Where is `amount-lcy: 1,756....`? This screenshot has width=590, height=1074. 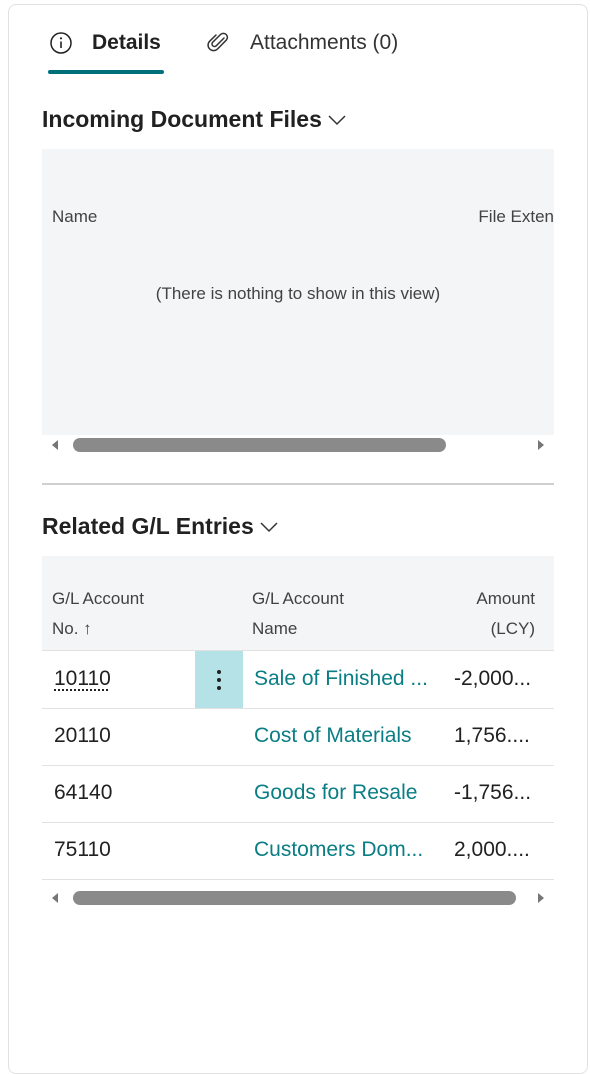
amount-lcy: 1,756.... is located at coordinates (492, 735).